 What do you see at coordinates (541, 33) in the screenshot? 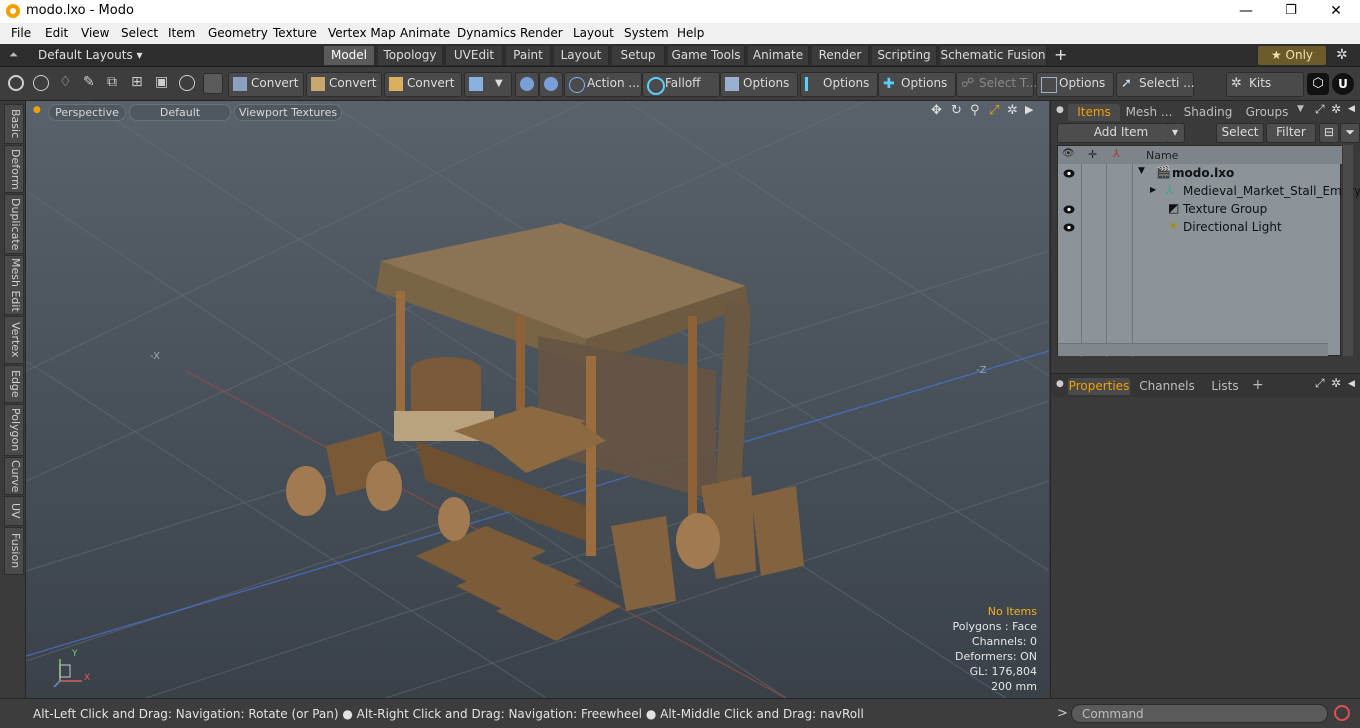
I see `menu-render: Render` at bounding box center [541, 33].